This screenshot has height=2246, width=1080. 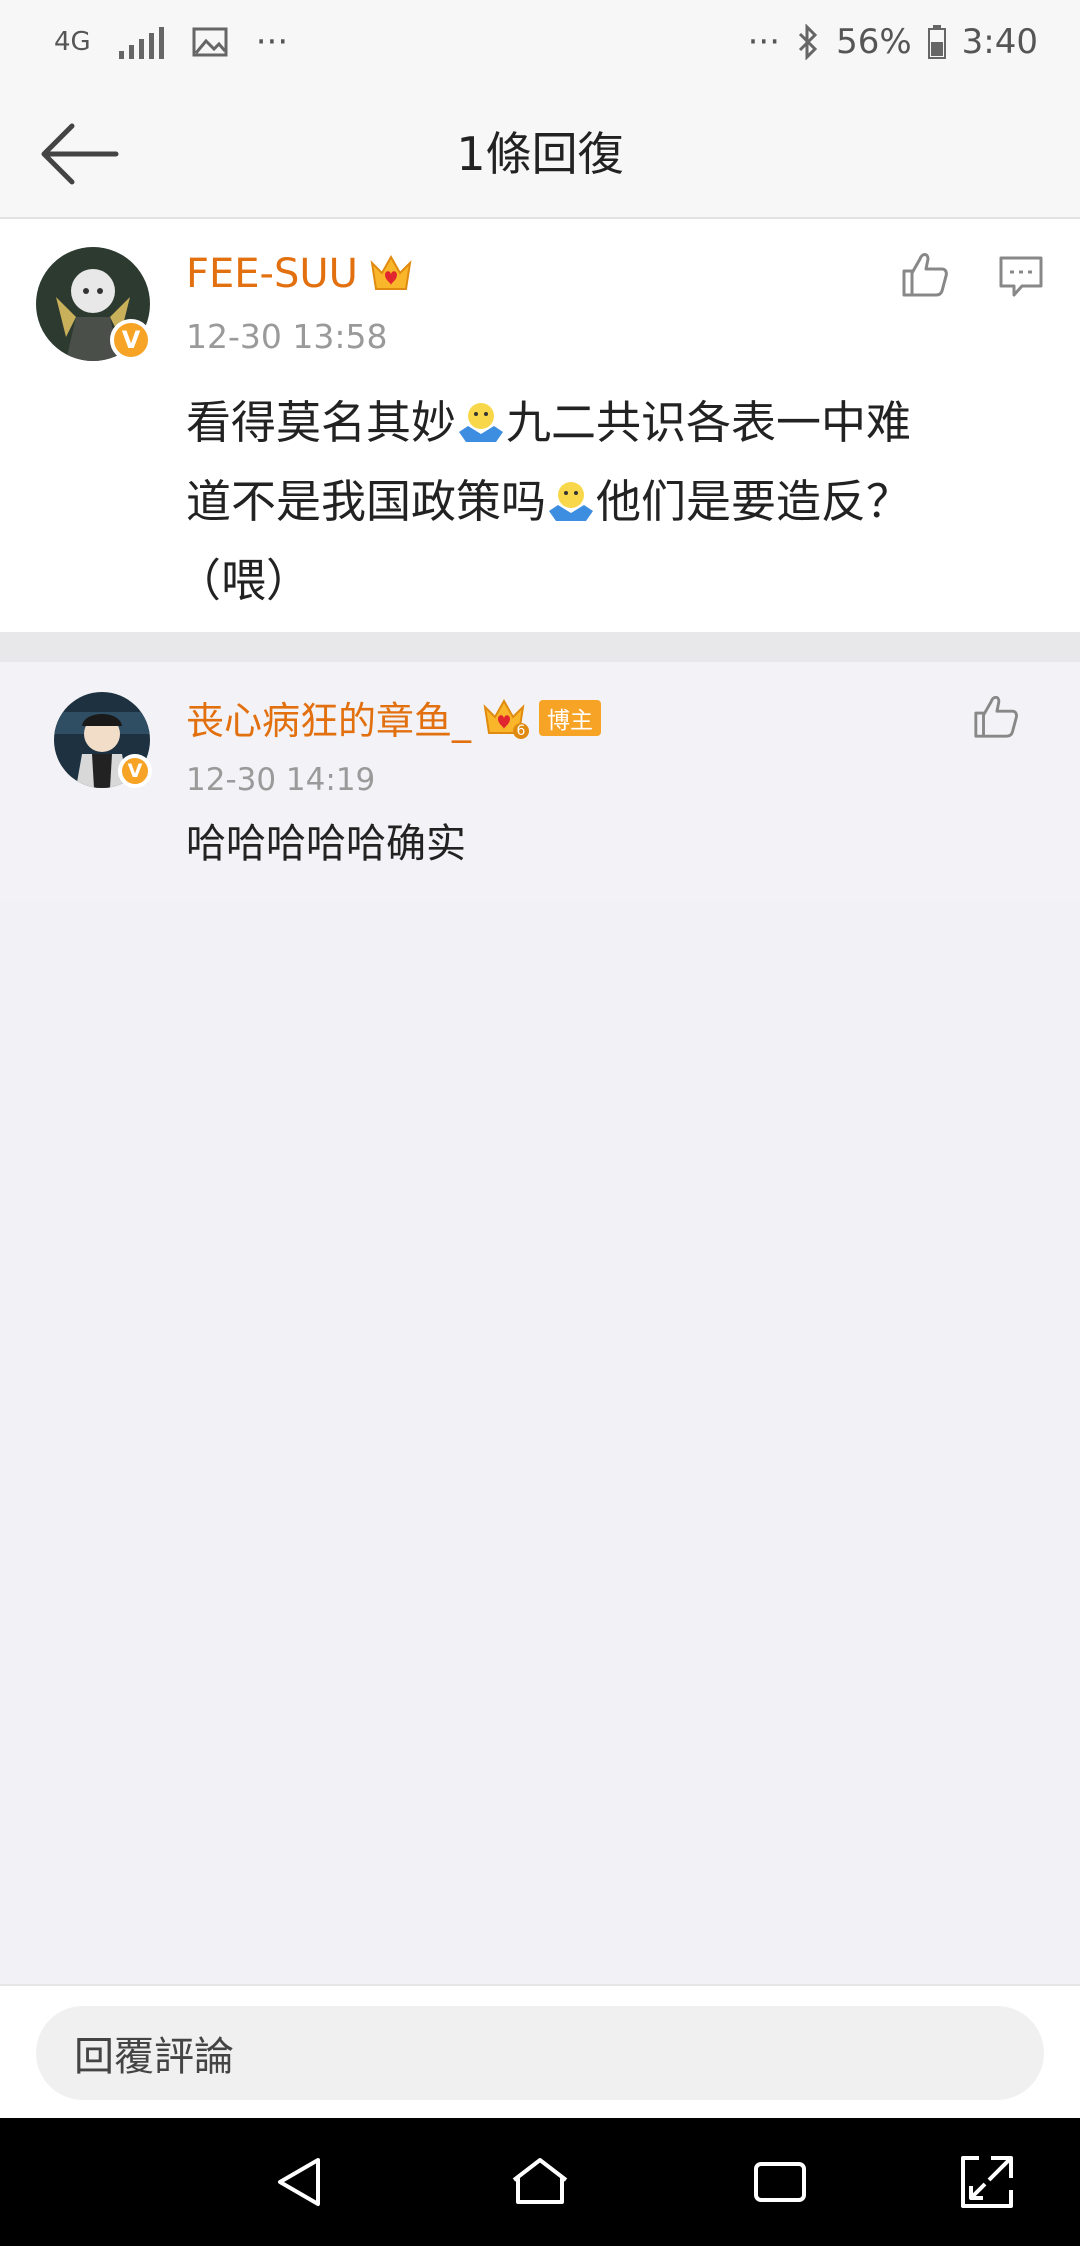 I want to click on battery-percent: 56%, so click(x=874, y=42).